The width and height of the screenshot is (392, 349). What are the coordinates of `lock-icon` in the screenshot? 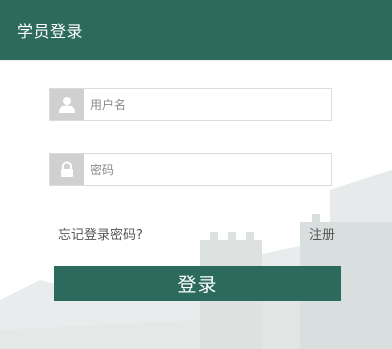 It's located at (67, 169).